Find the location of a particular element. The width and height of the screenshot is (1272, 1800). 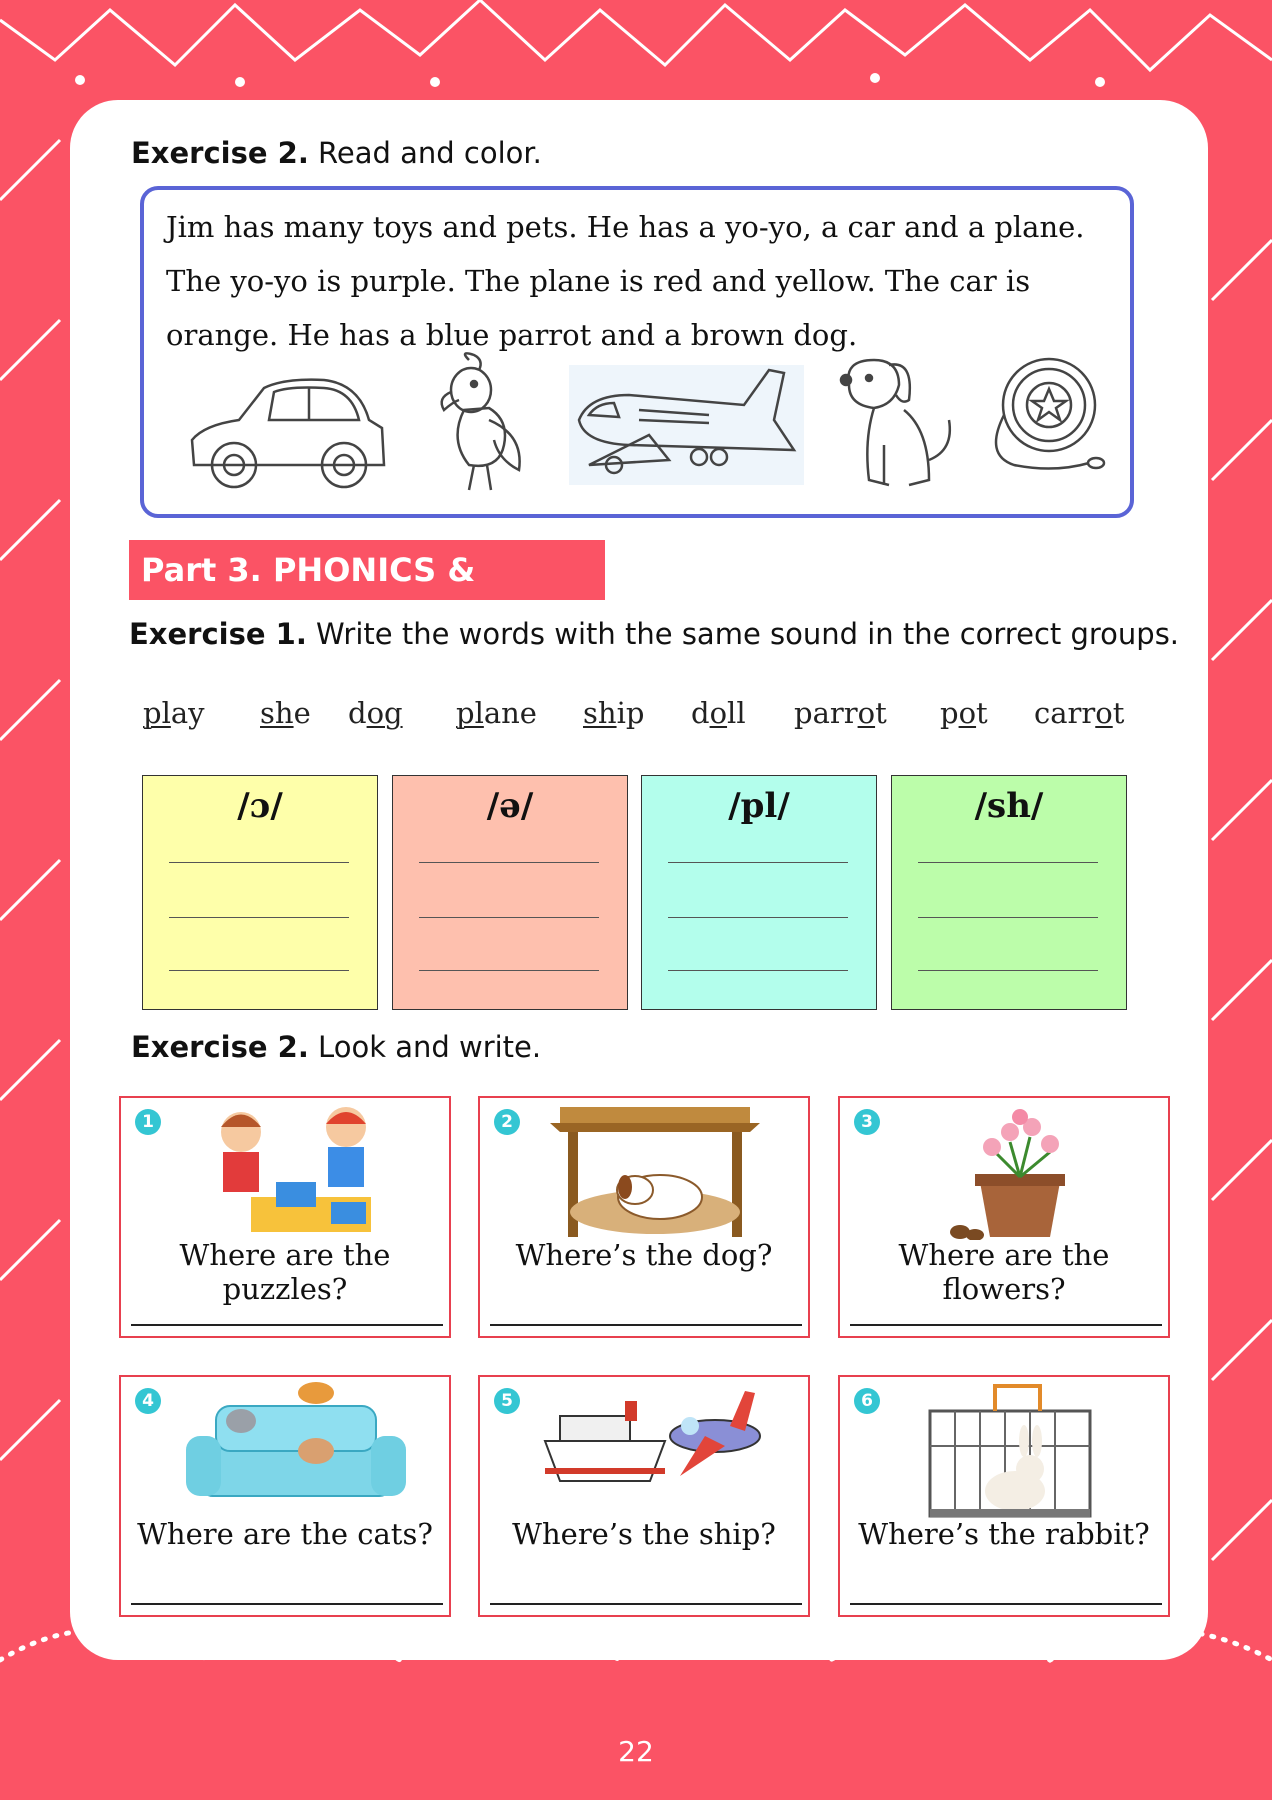

question-text: Where’s the dog? is located at coordinates (644, 1255).